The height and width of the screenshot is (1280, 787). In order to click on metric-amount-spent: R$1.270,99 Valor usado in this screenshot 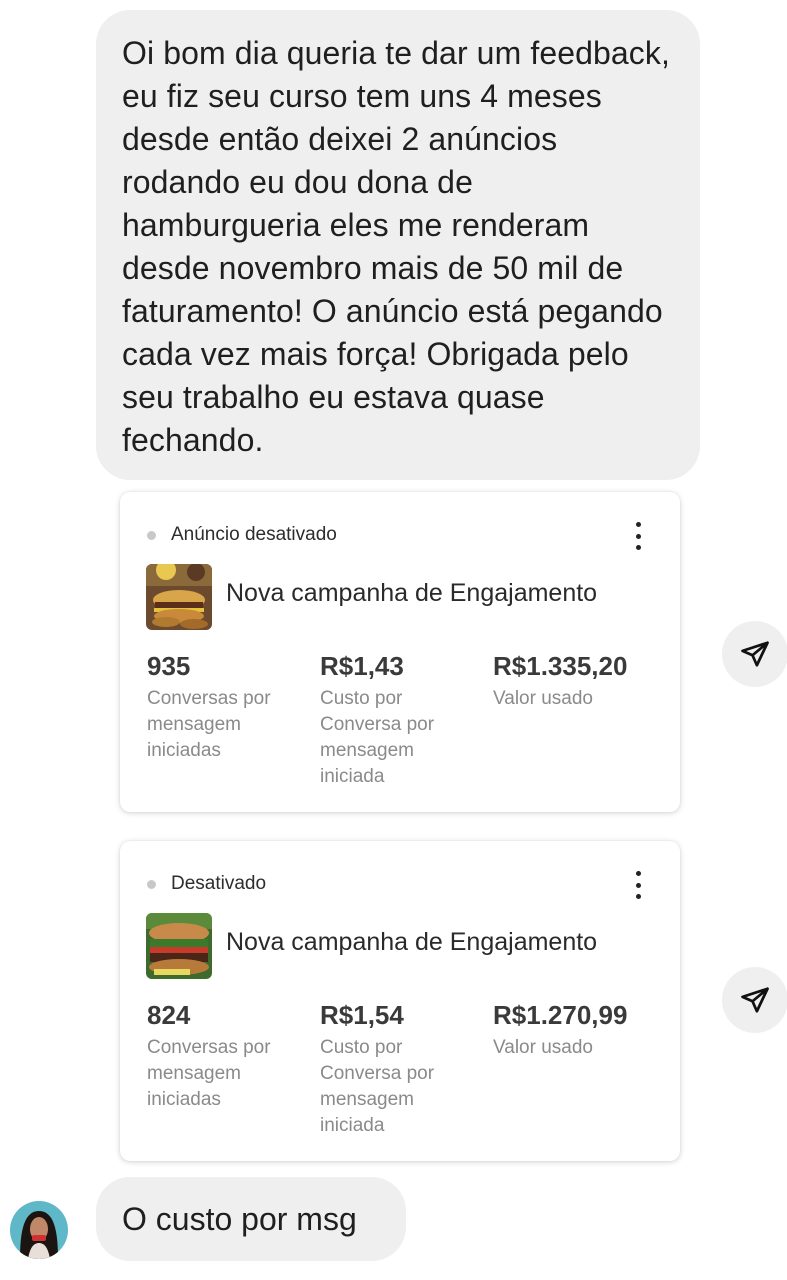, I will do `click(568, 1028)`.